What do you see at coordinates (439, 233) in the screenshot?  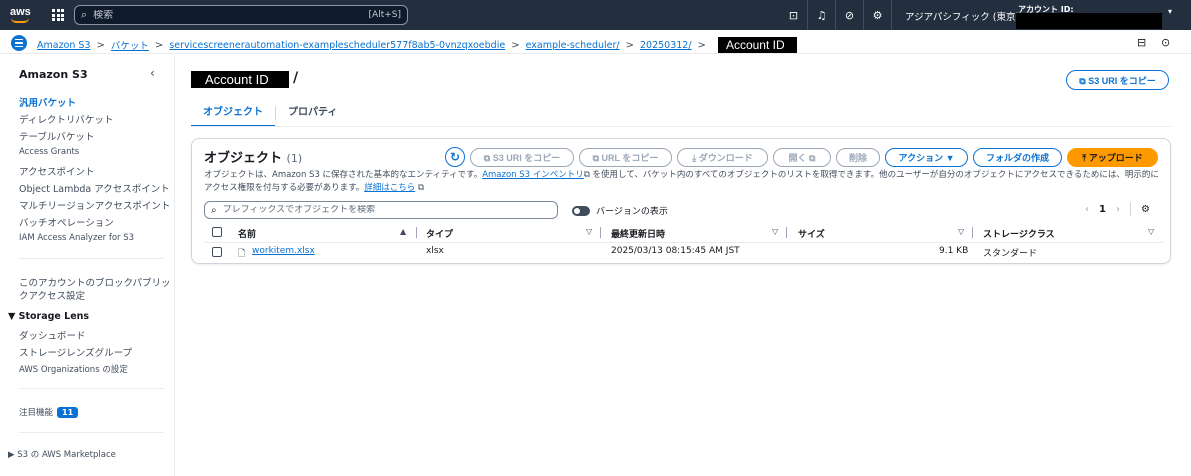 I see `column-type: タイプ` at bounding box center [439, 233].